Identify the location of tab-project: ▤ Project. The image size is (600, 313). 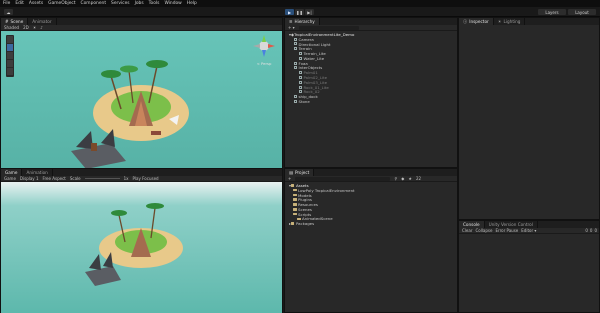
(300, 172).